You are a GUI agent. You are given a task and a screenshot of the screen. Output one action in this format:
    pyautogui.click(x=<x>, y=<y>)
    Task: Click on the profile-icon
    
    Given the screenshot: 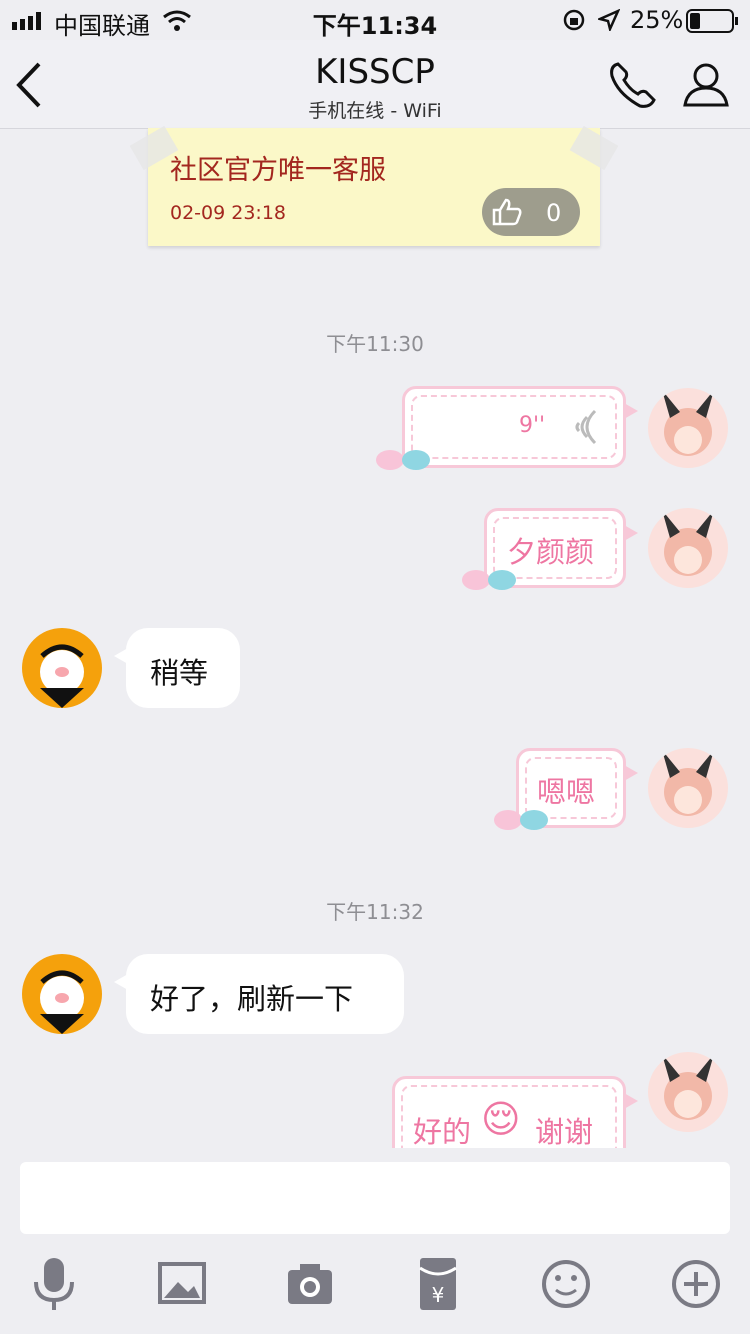 What is the action you would take?
    pyautogui.click(x=706, y=84)
    